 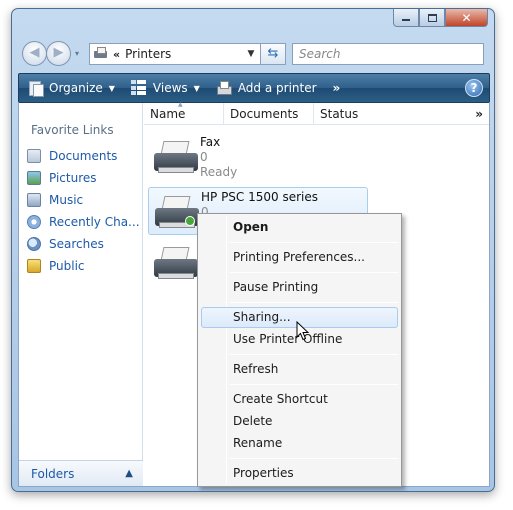 I want to click on menu-item-properties: Properties, so click(x=299, y=473).